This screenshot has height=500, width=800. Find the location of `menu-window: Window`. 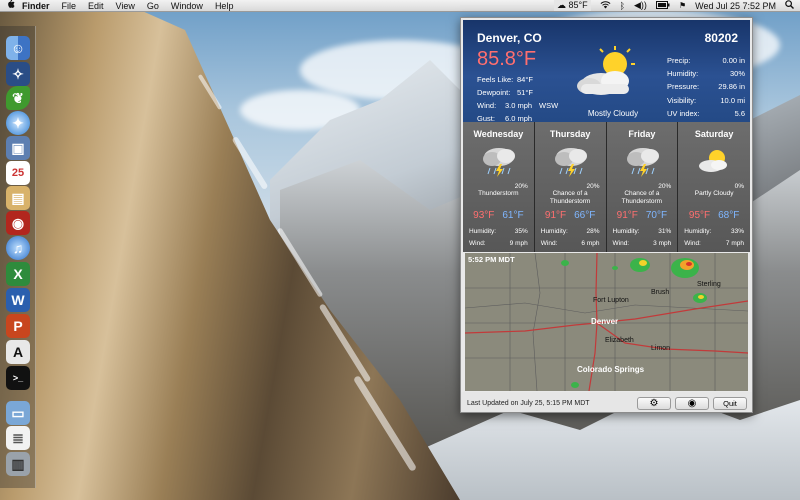

menu-window: Window is located at coordinates (187, 6).